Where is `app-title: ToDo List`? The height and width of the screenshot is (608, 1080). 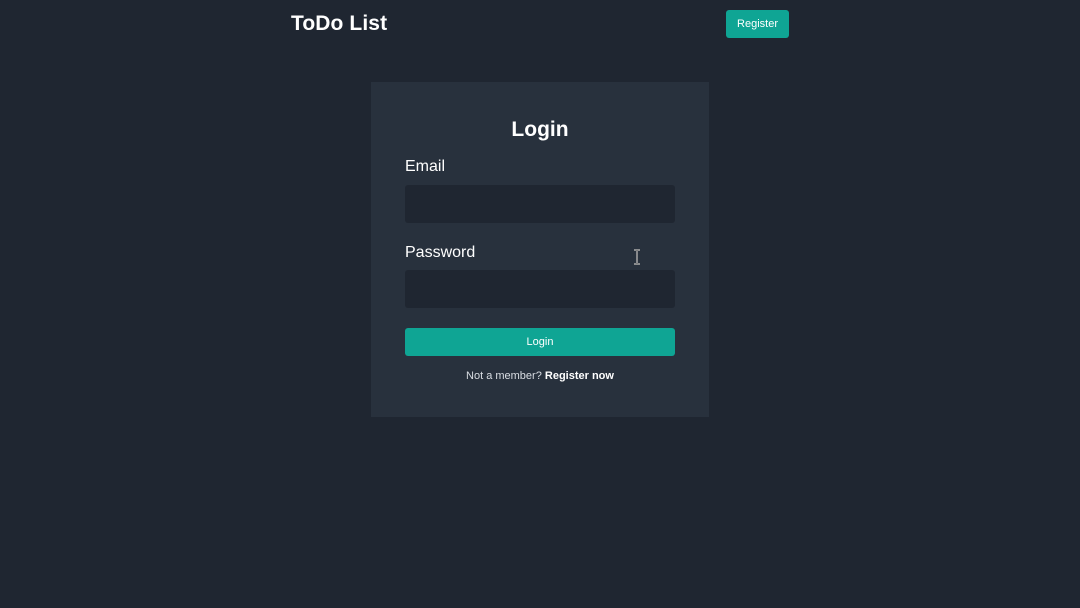 app-title: ToDo List is located at coordinates (339, 23).